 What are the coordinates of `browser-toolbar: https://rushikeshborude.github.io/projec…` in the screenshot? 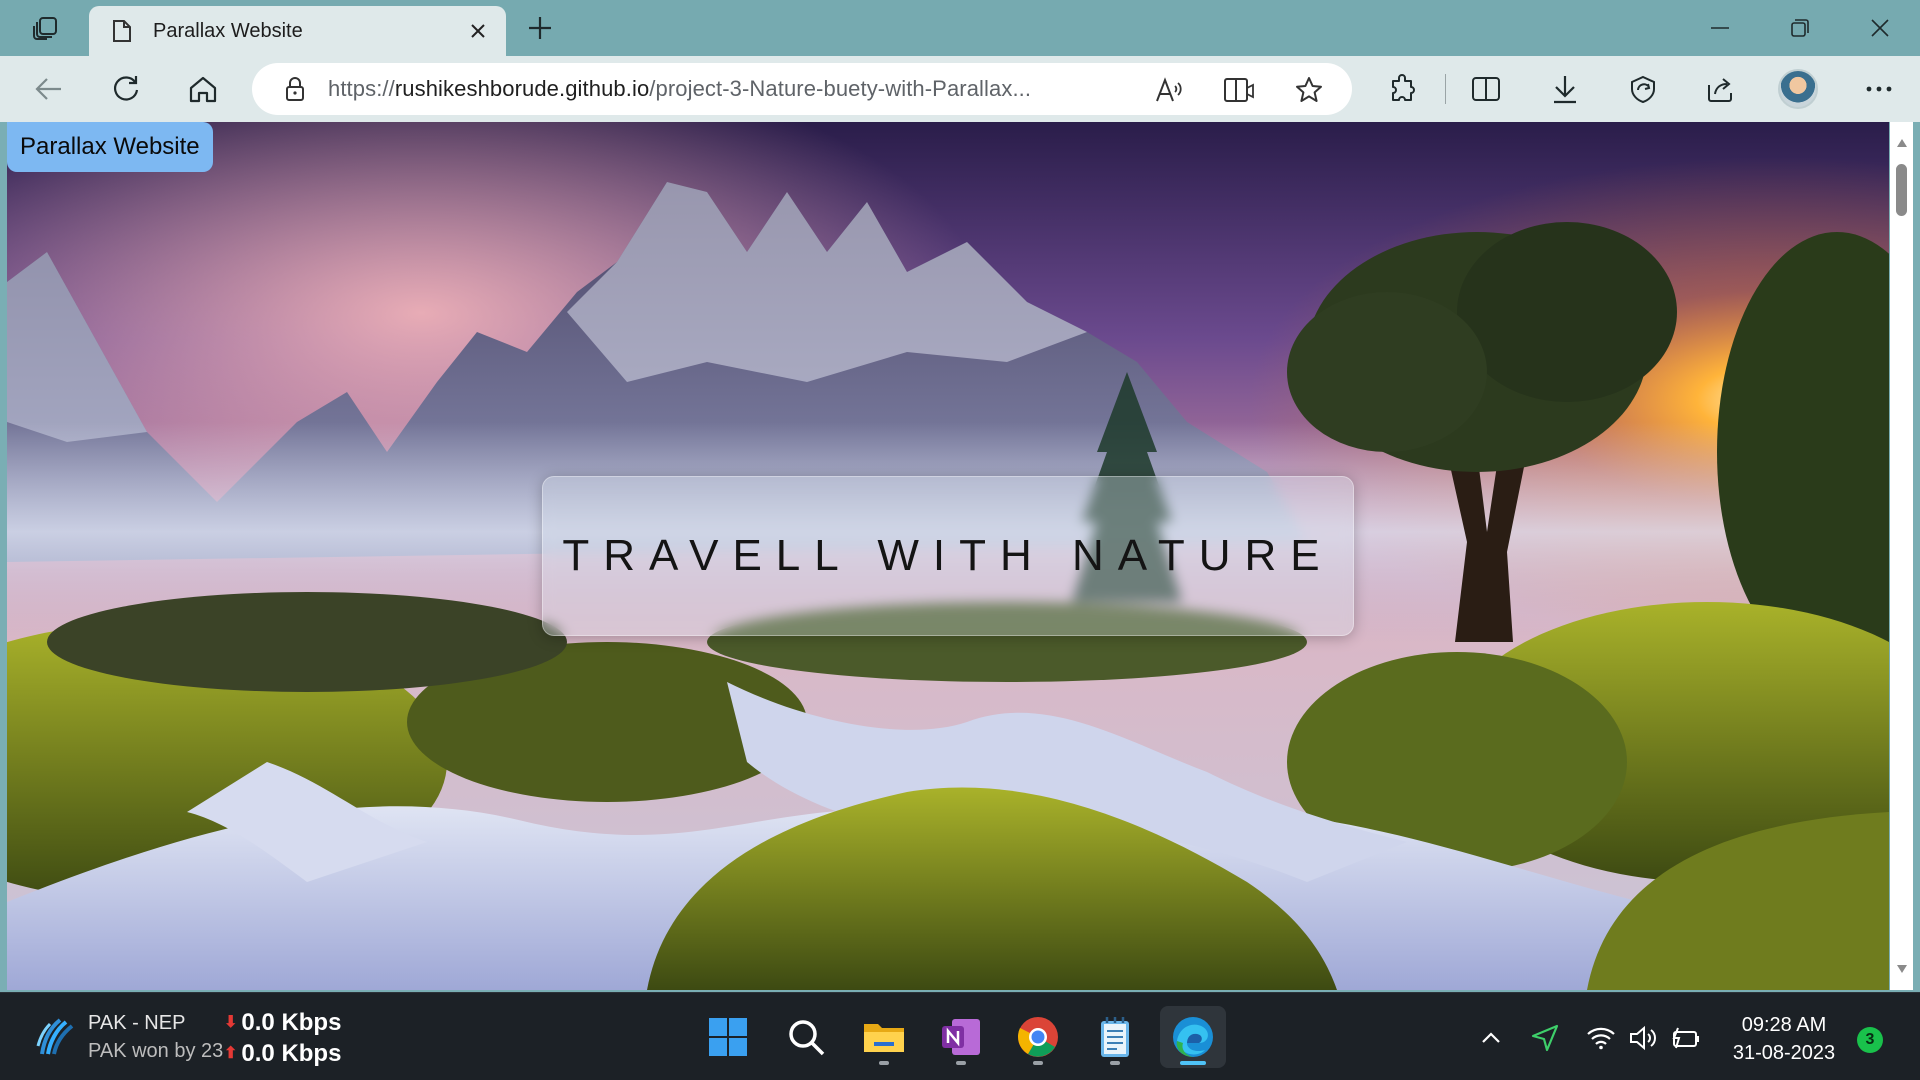 It's located at (960, 89).